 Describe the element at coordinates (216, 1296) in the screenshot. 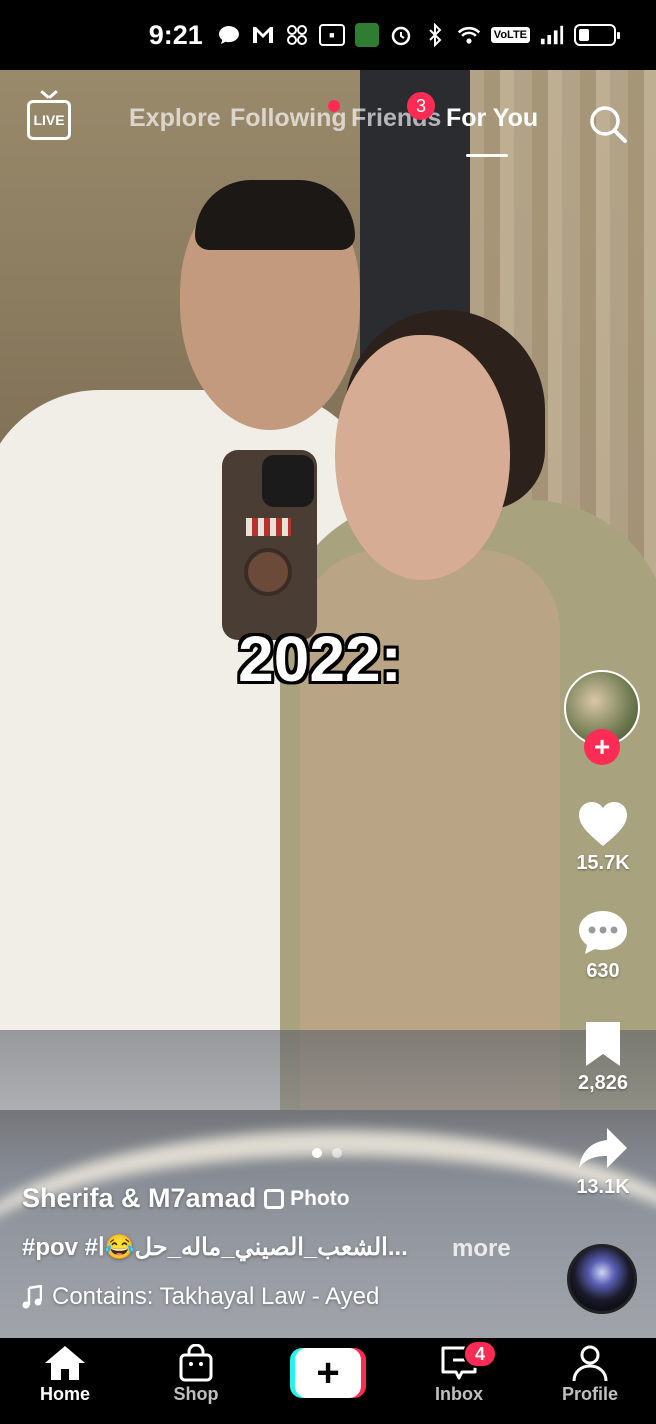

I see `sound-title: Contains: Takhayal Law - Ayed` at that location.